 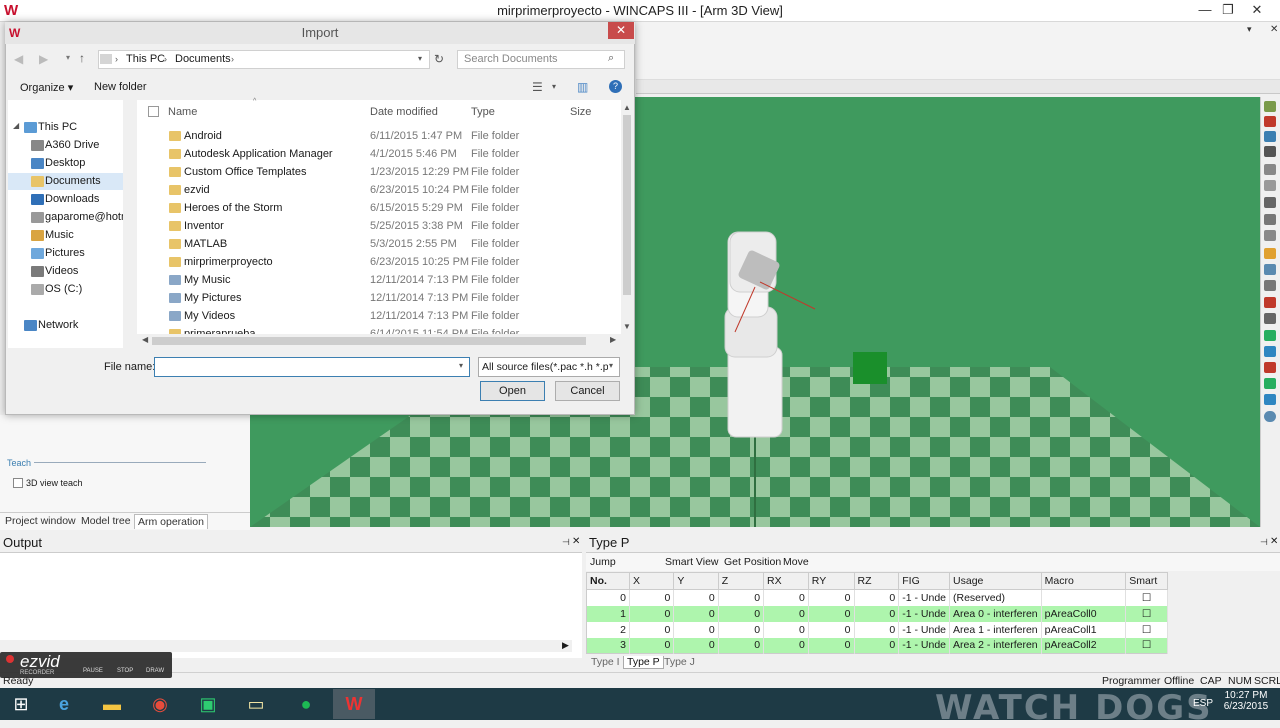 I want to click on menu-move: Move, so click(x=796, y=562).